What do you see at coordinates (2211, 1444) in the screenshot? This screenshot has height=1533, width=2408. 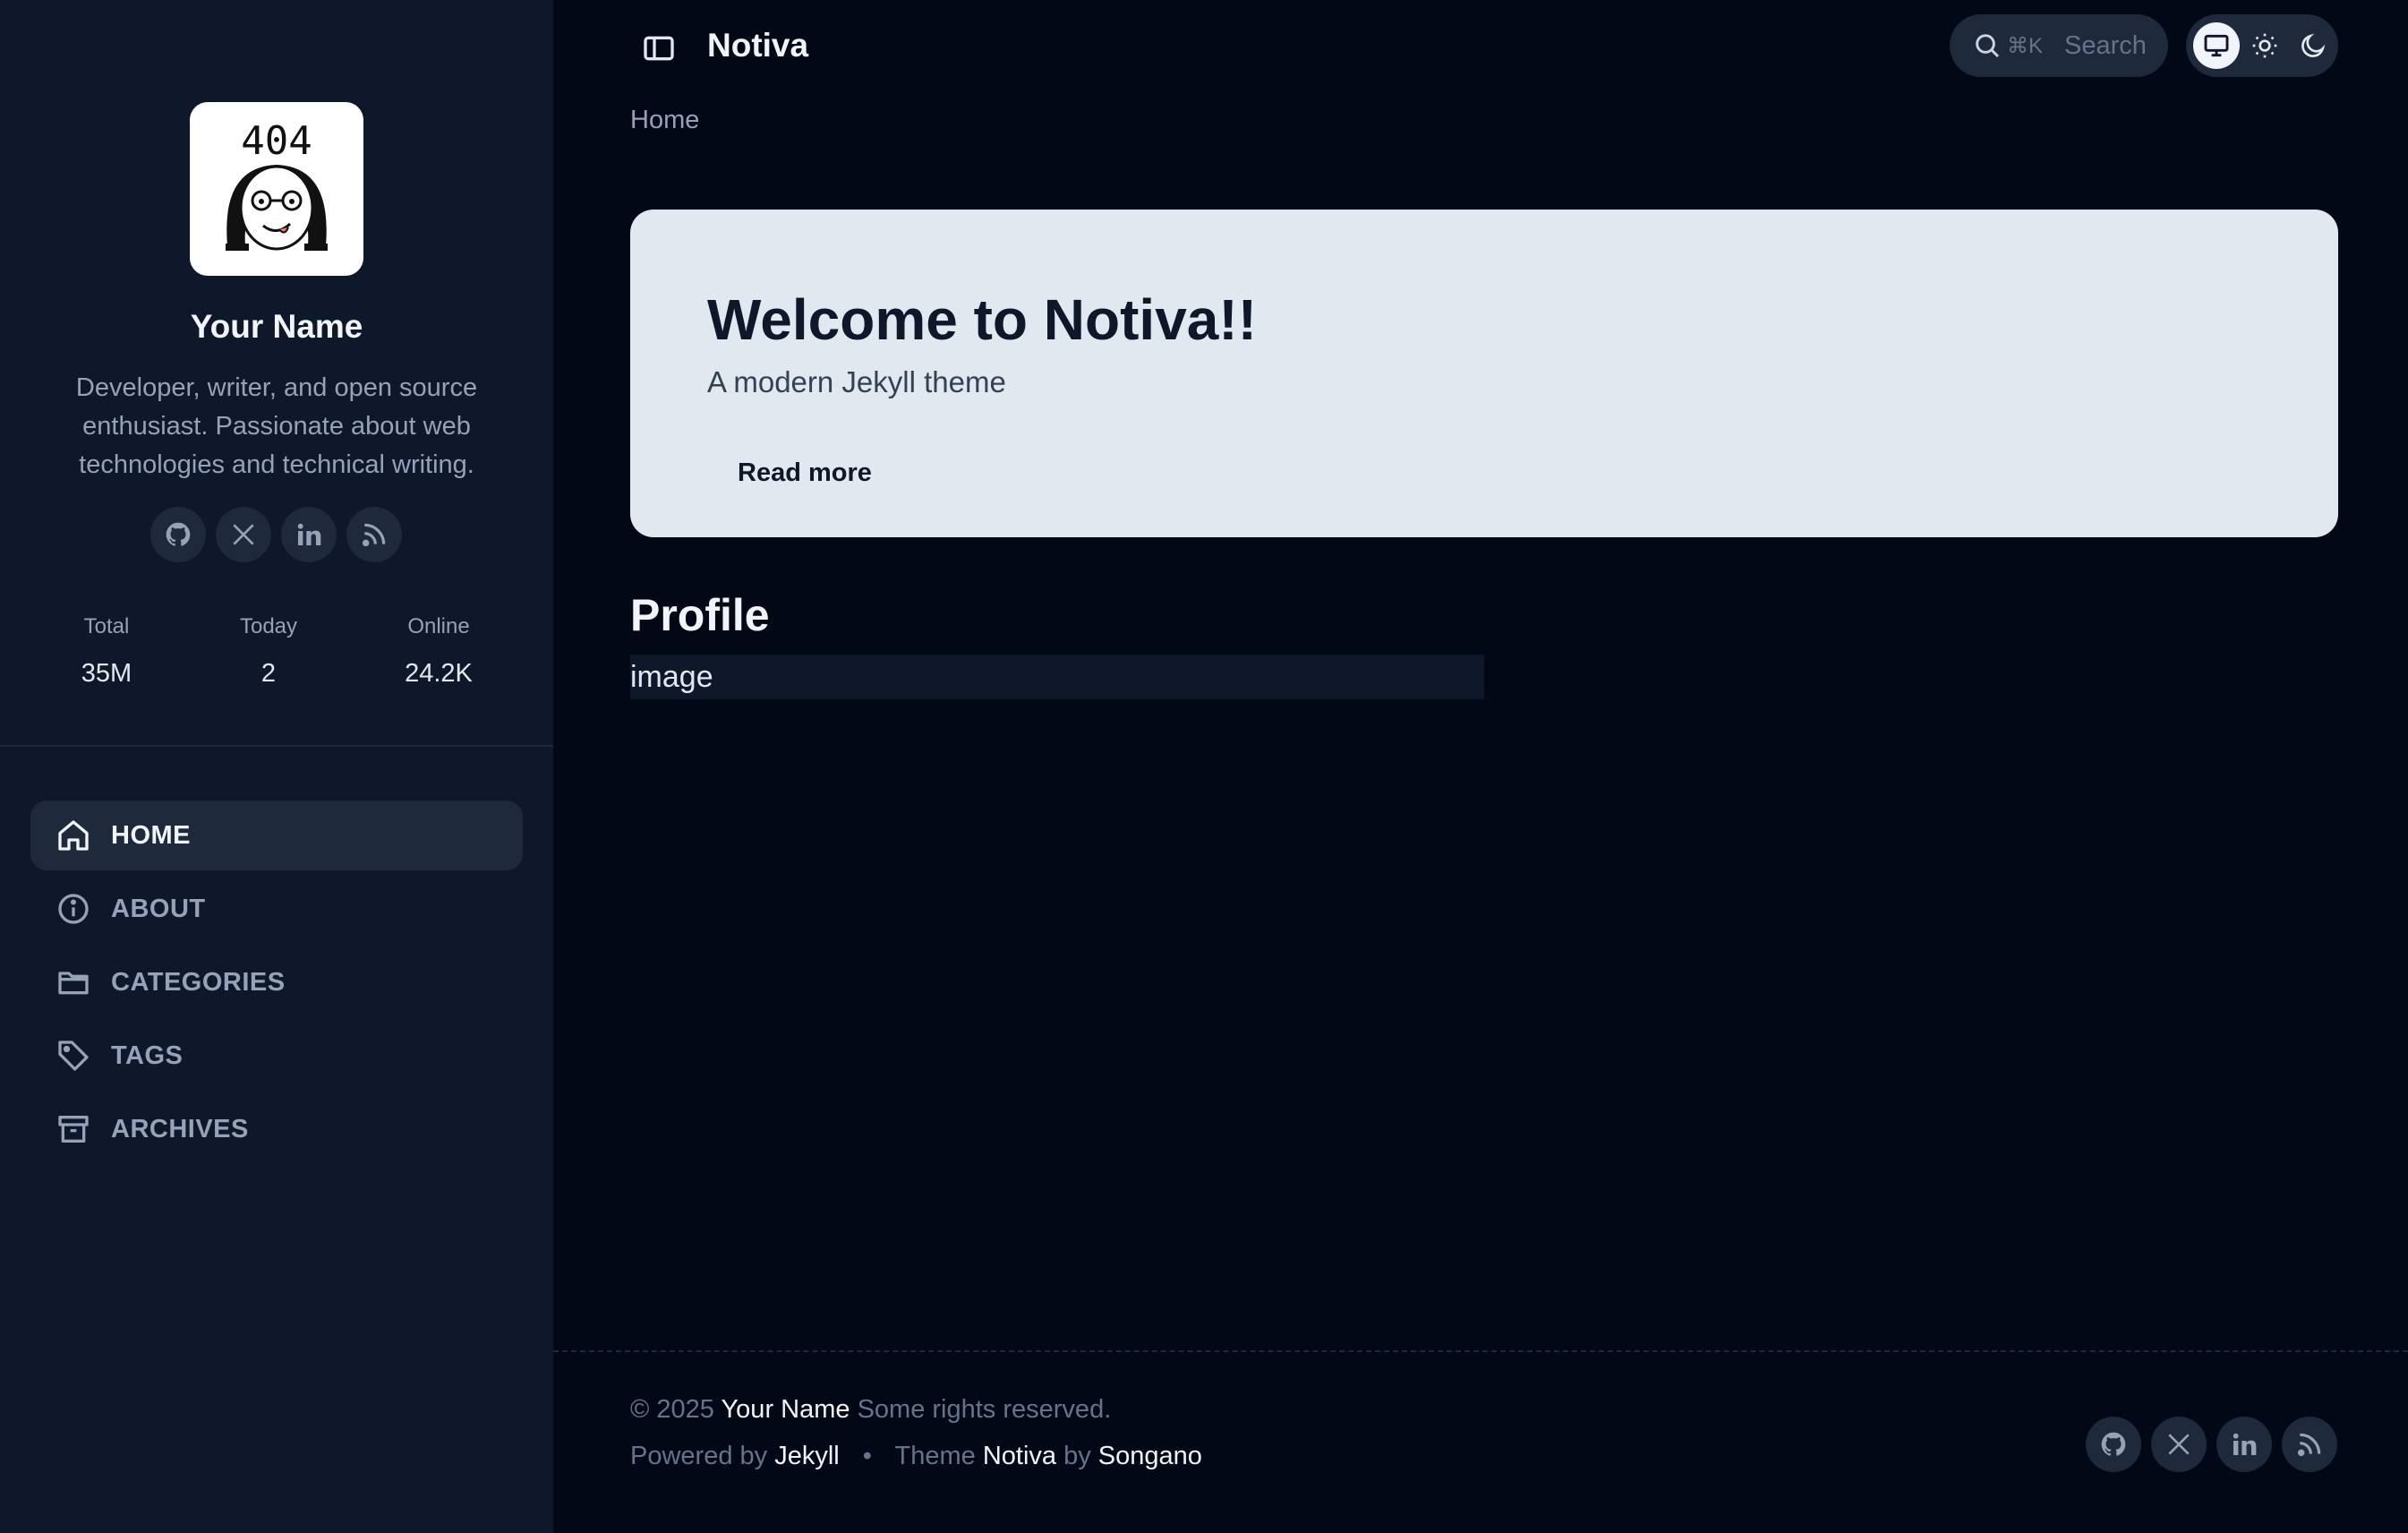 I see `footer-social-links` at bounding box center [2211, 1444].